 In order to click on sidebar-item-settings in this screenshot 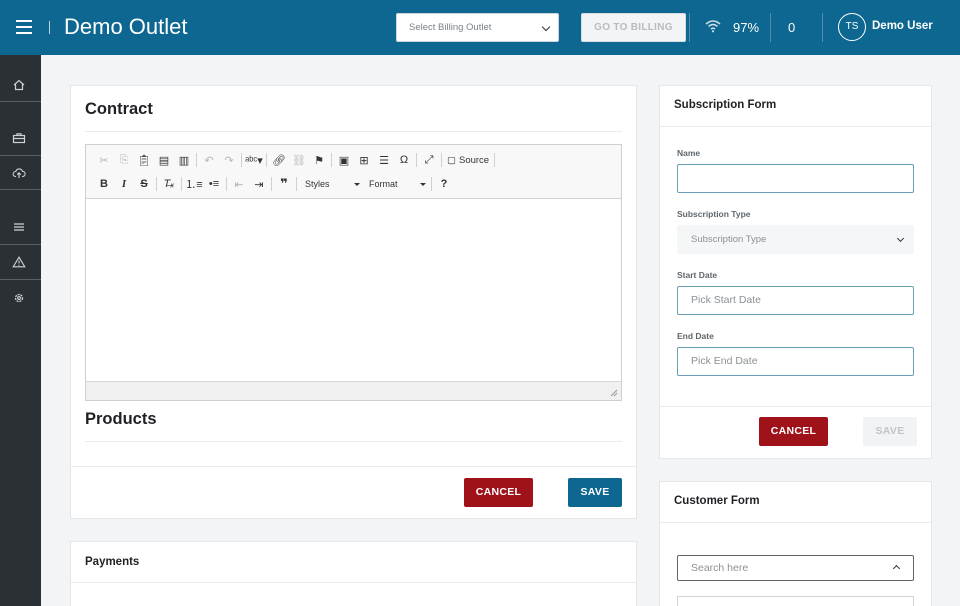, I will do `click(20, 298)`.